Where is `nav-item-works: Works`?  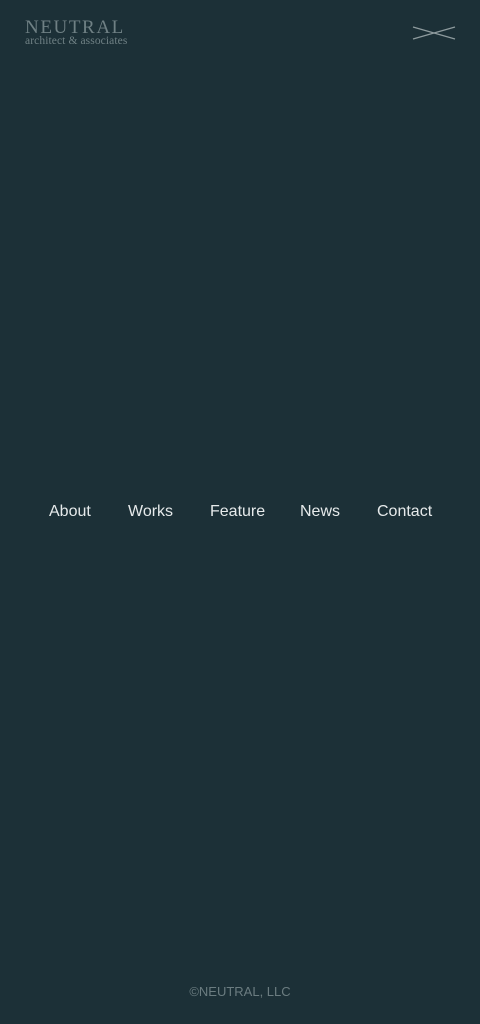
nav-item-works: Works is located at coordinates (150, 512).